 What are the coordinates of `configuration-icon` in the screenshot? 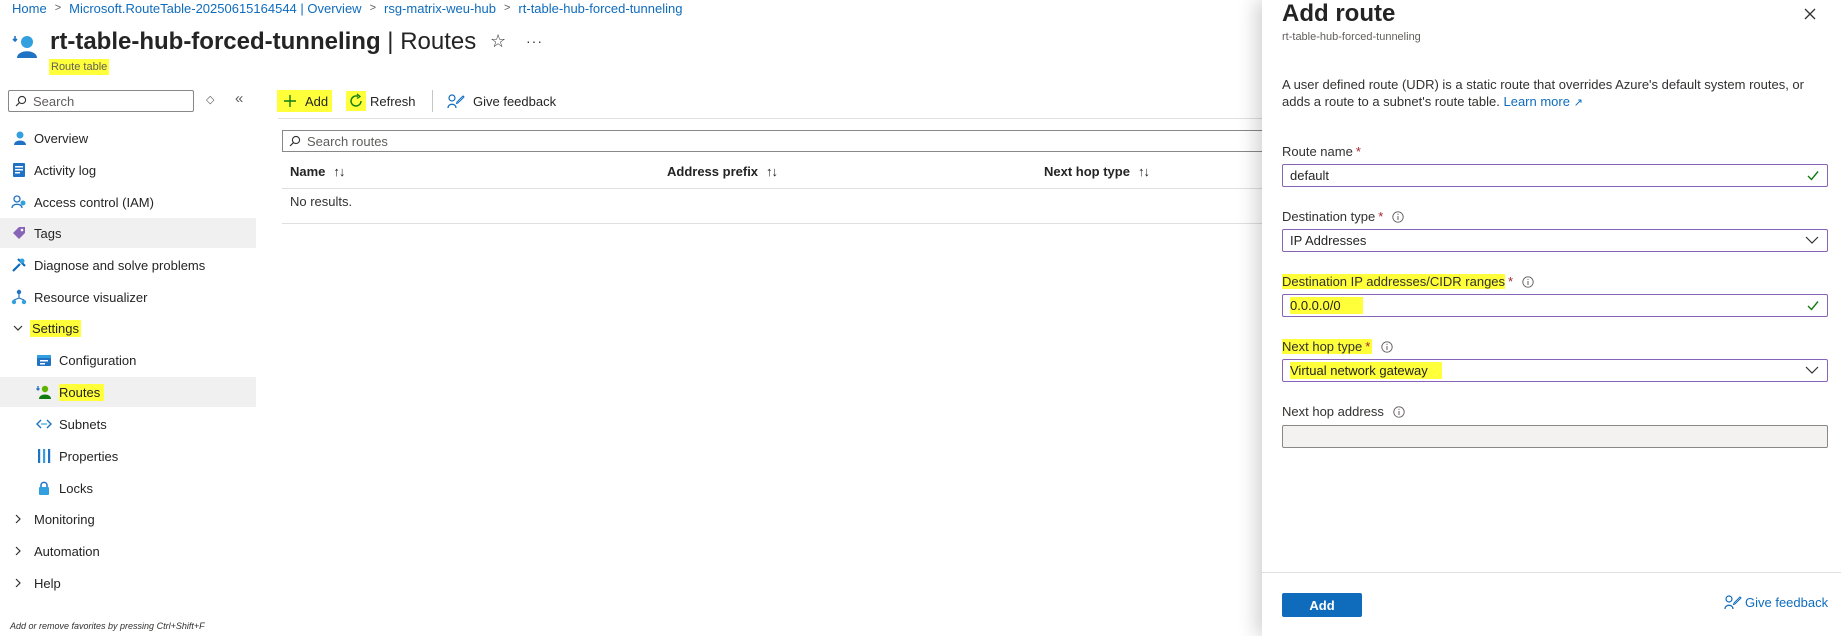 It's located at (44, 360).